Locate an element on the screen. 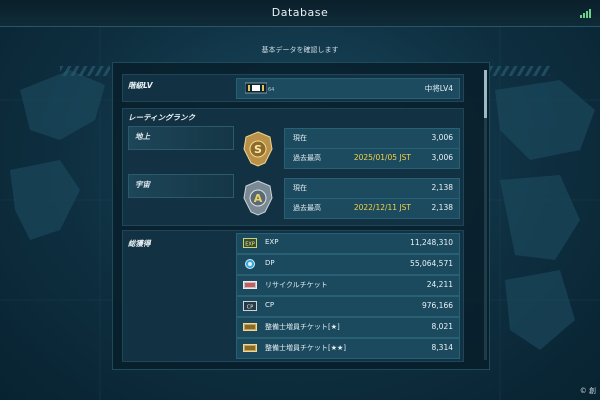 The height and width of the screenshot is (400, 600). page-subtitle: 基本データを確認します is located at coordinates (300, 50).